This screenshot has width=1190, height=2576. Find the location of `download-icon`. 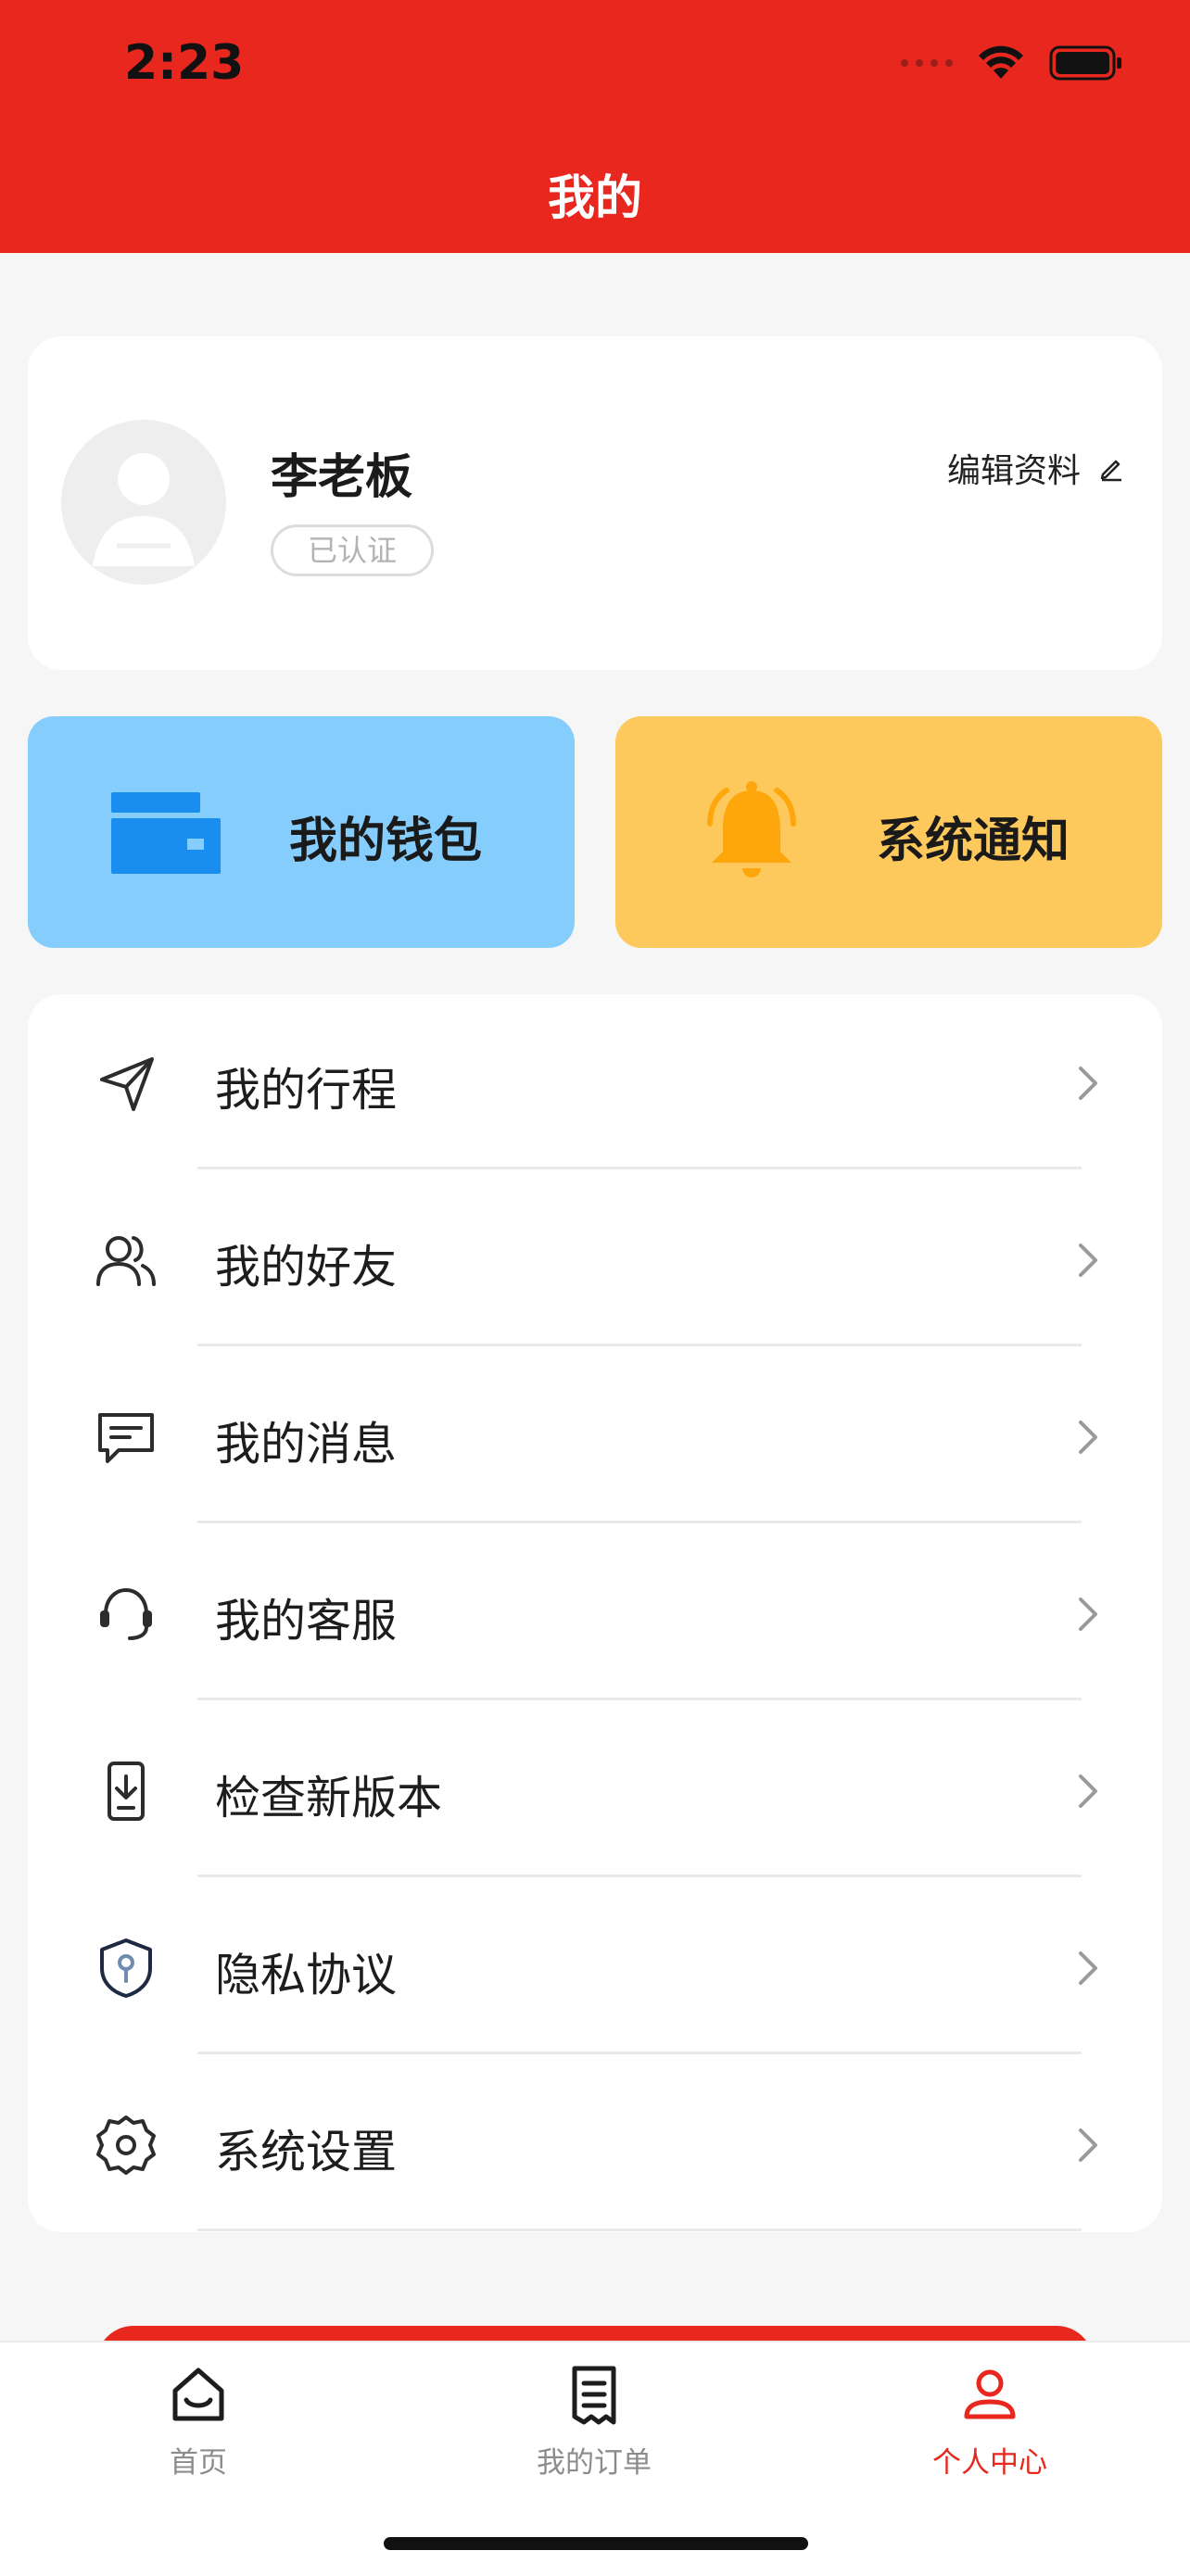

download-icon is located at coordinates (126, 1792).